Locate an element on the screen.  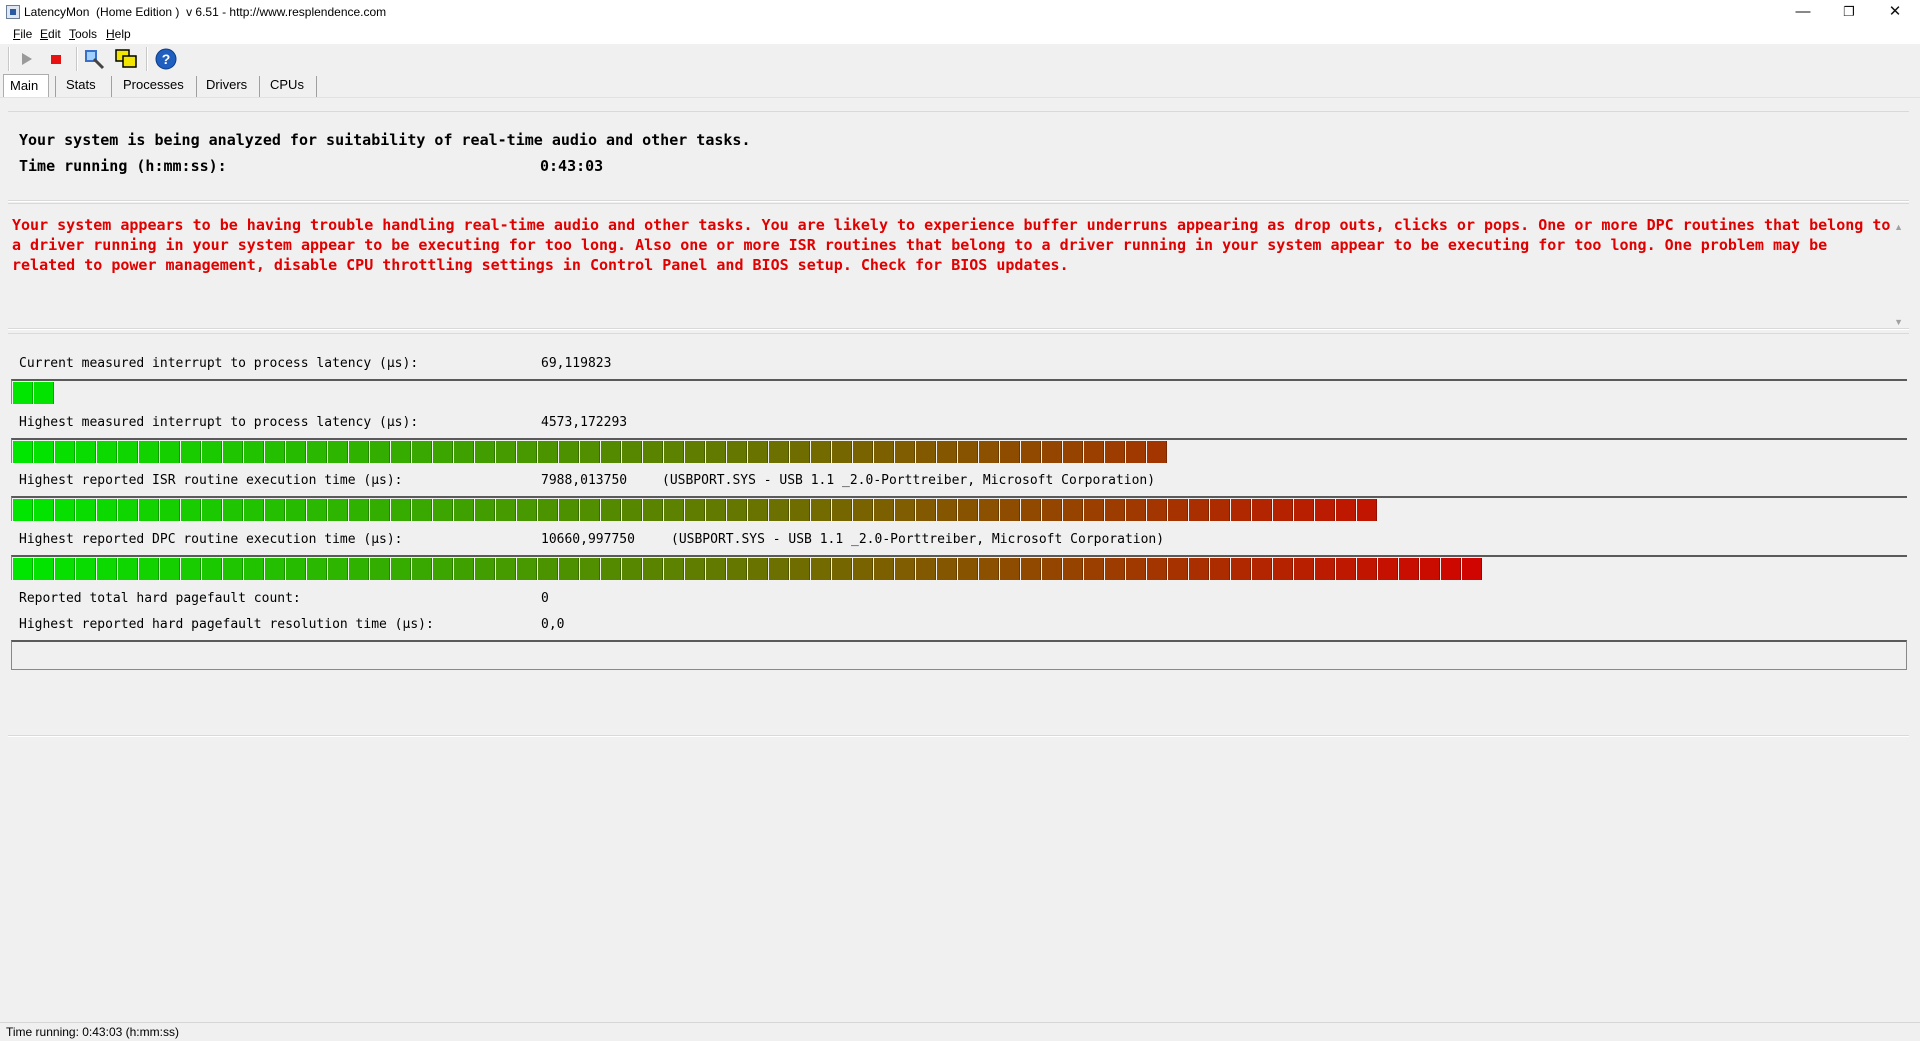
menu-edit: Edit is located at coordinates (50, 34).